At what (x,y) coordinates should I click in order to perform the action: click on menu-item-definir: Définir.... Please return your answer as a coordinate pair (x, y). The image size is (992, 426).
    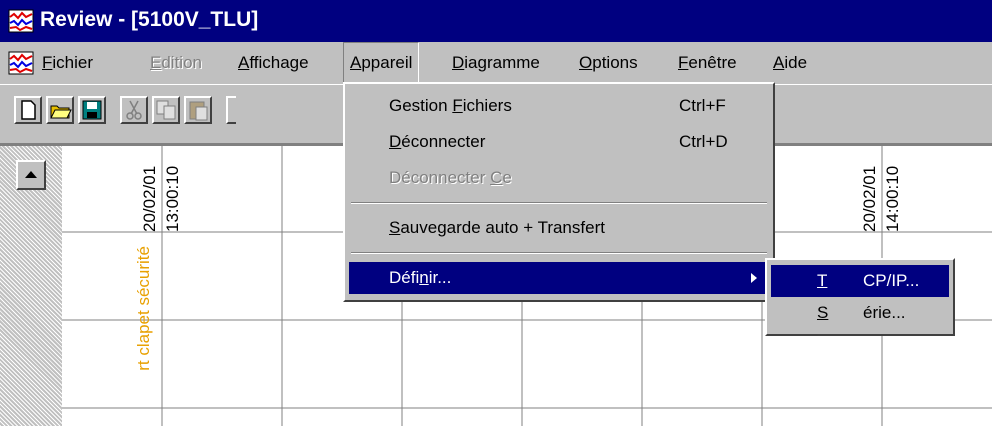
    Looking at the image, I should click on (559, 278).